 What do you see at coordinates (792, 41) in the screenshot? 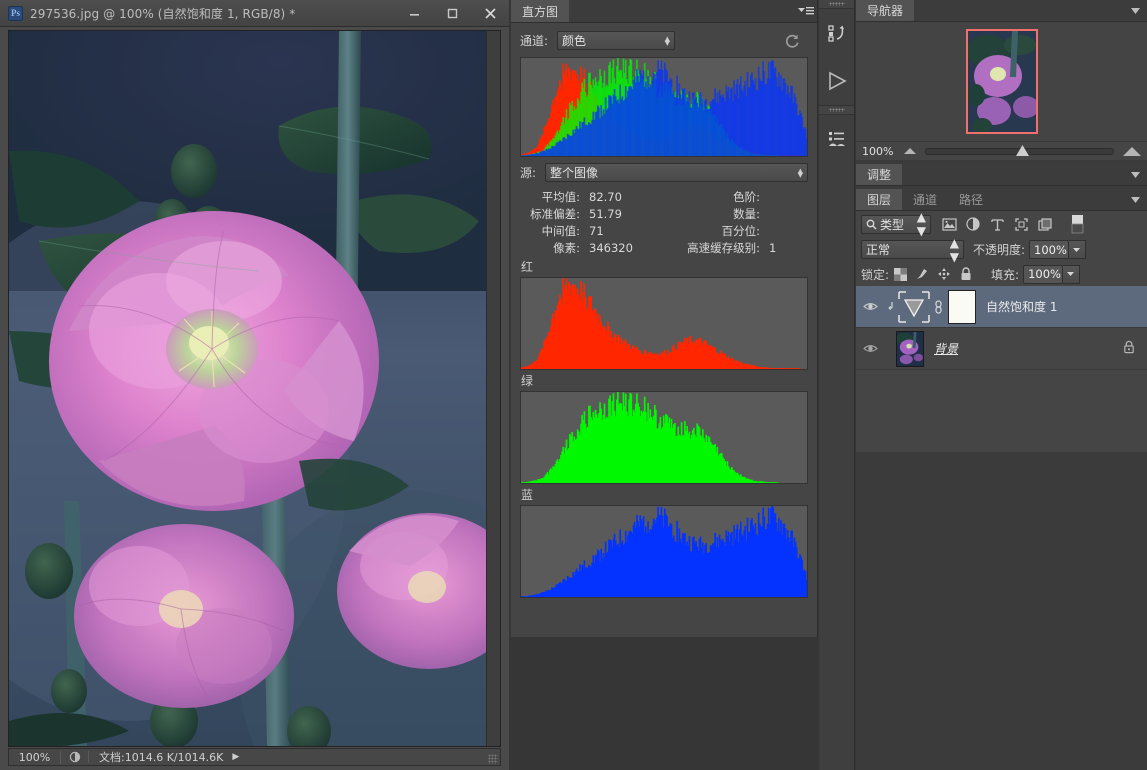
I see `refresh-icon` at bounding box center [792, 41].